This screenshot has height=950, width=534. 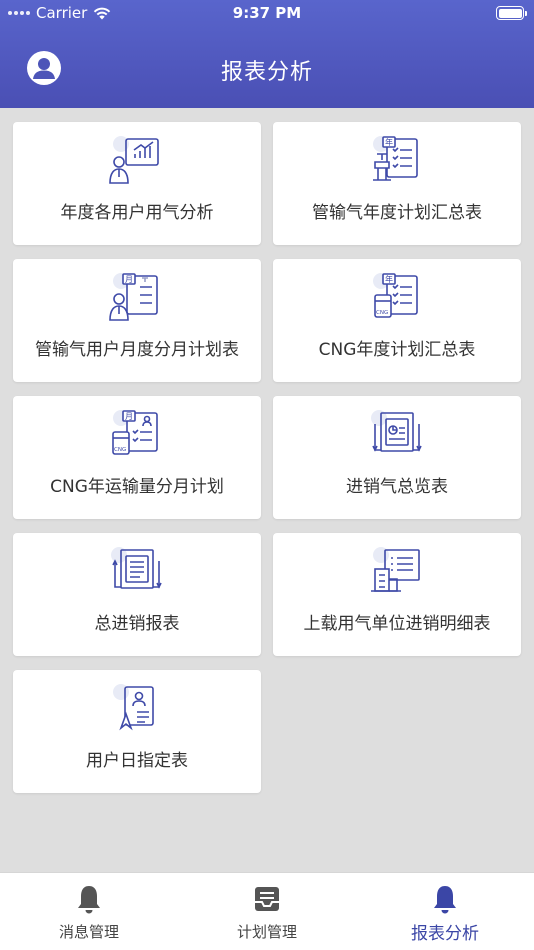 I want to click on tab-plan-management: 计划管理, so click(x=267, y=911).